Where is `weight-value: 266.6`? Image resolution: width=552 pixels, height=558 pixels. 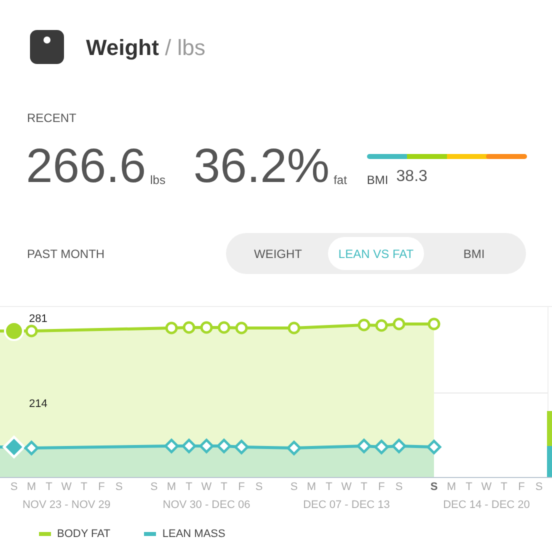
weight-value: 266.6 is located at coordinates (86, 167).